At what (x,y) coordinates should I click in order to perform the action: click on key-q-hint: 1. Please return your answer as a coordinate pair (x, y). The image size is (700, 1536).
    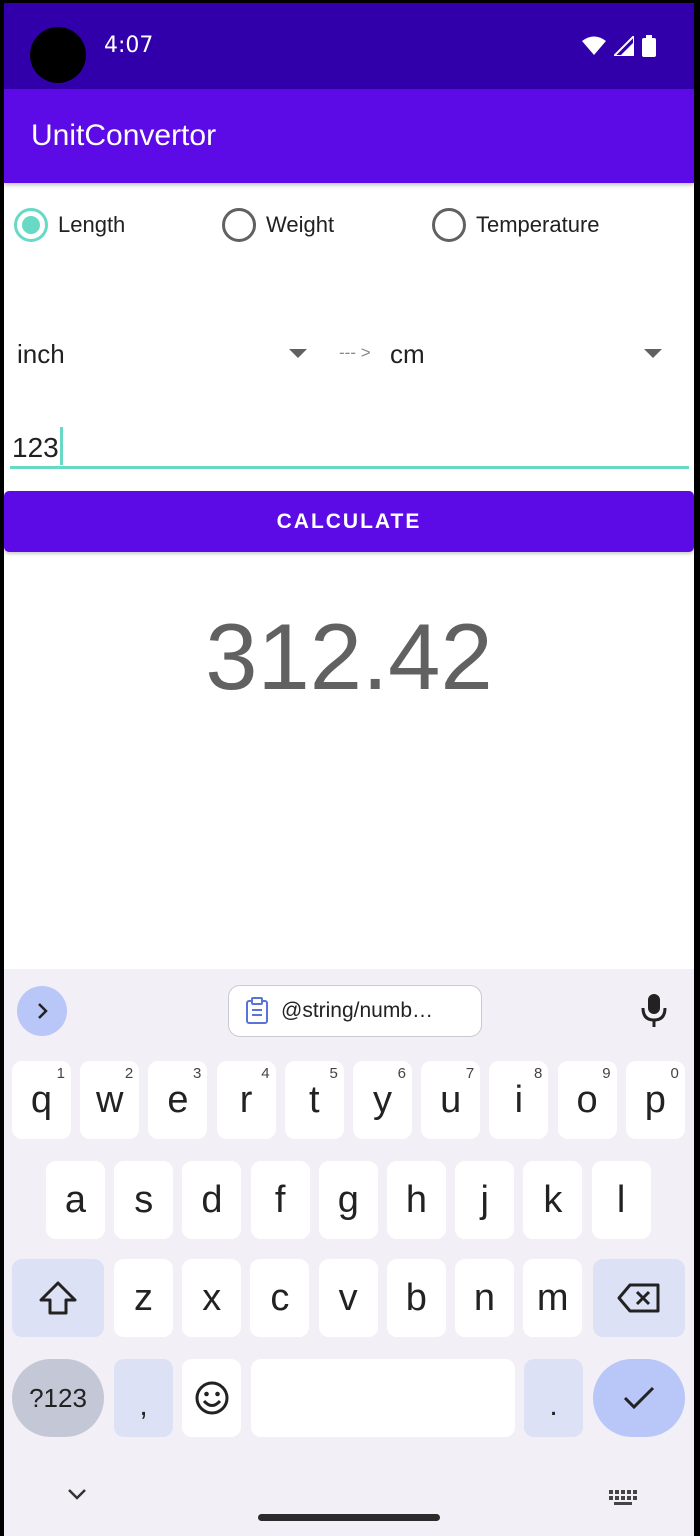
    Looking at the image, I should click on (60, 1073).